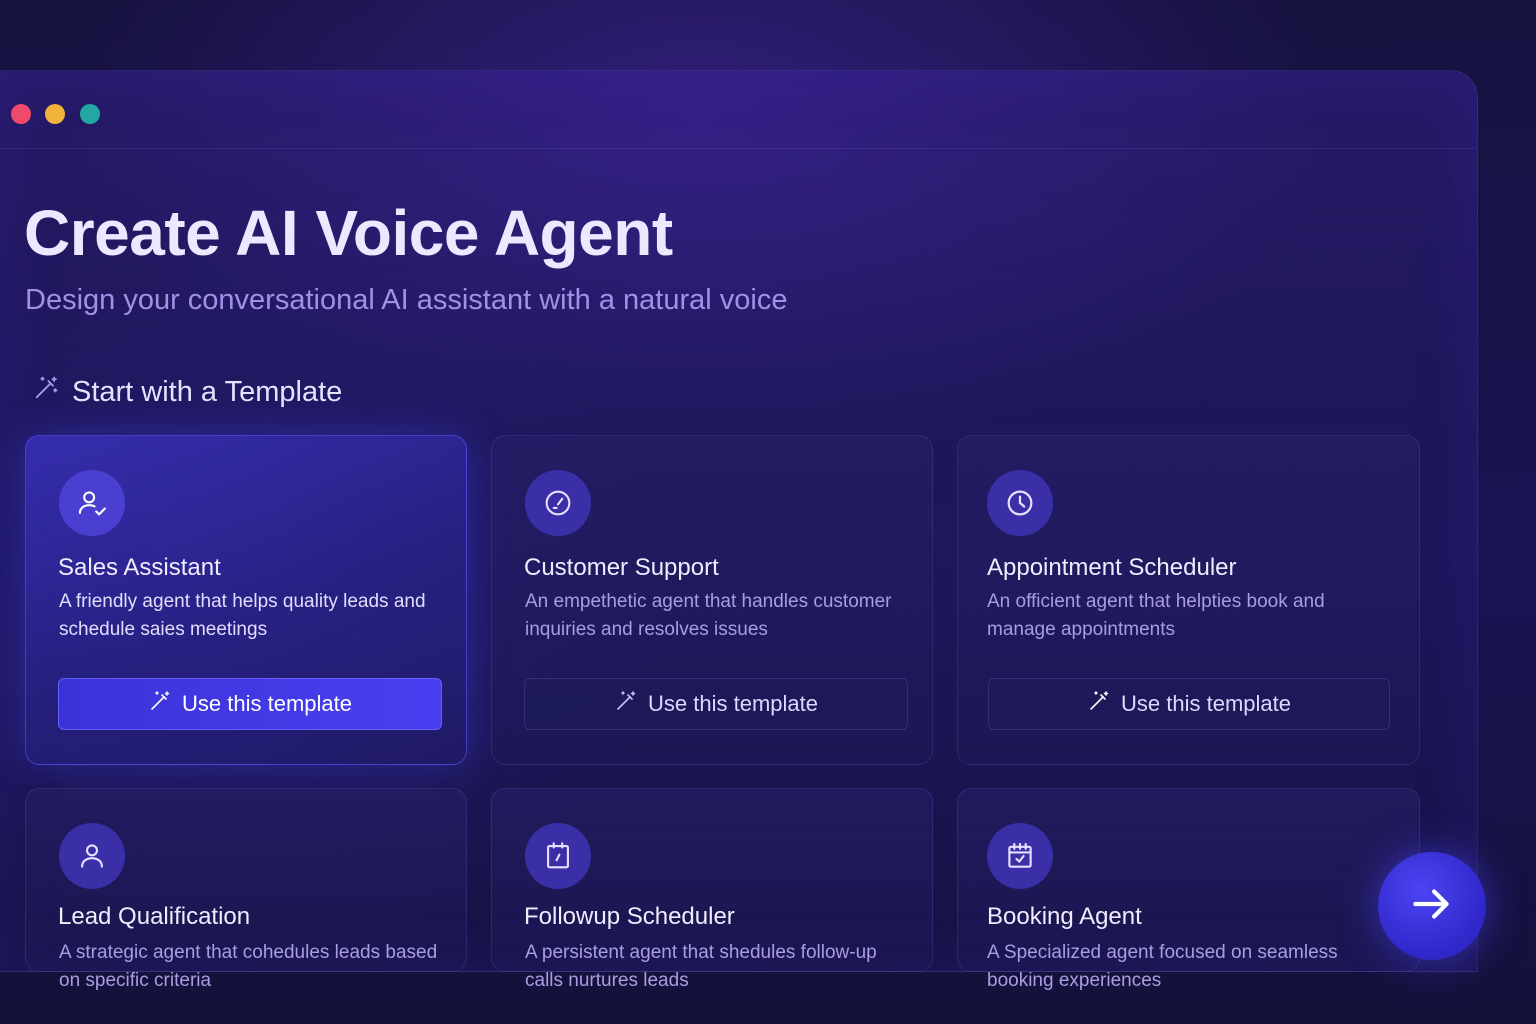 The width and height of the screenshot is (1536, 1024). I want to click on card-title: Appointment Scheduler, so click(1112, 567).